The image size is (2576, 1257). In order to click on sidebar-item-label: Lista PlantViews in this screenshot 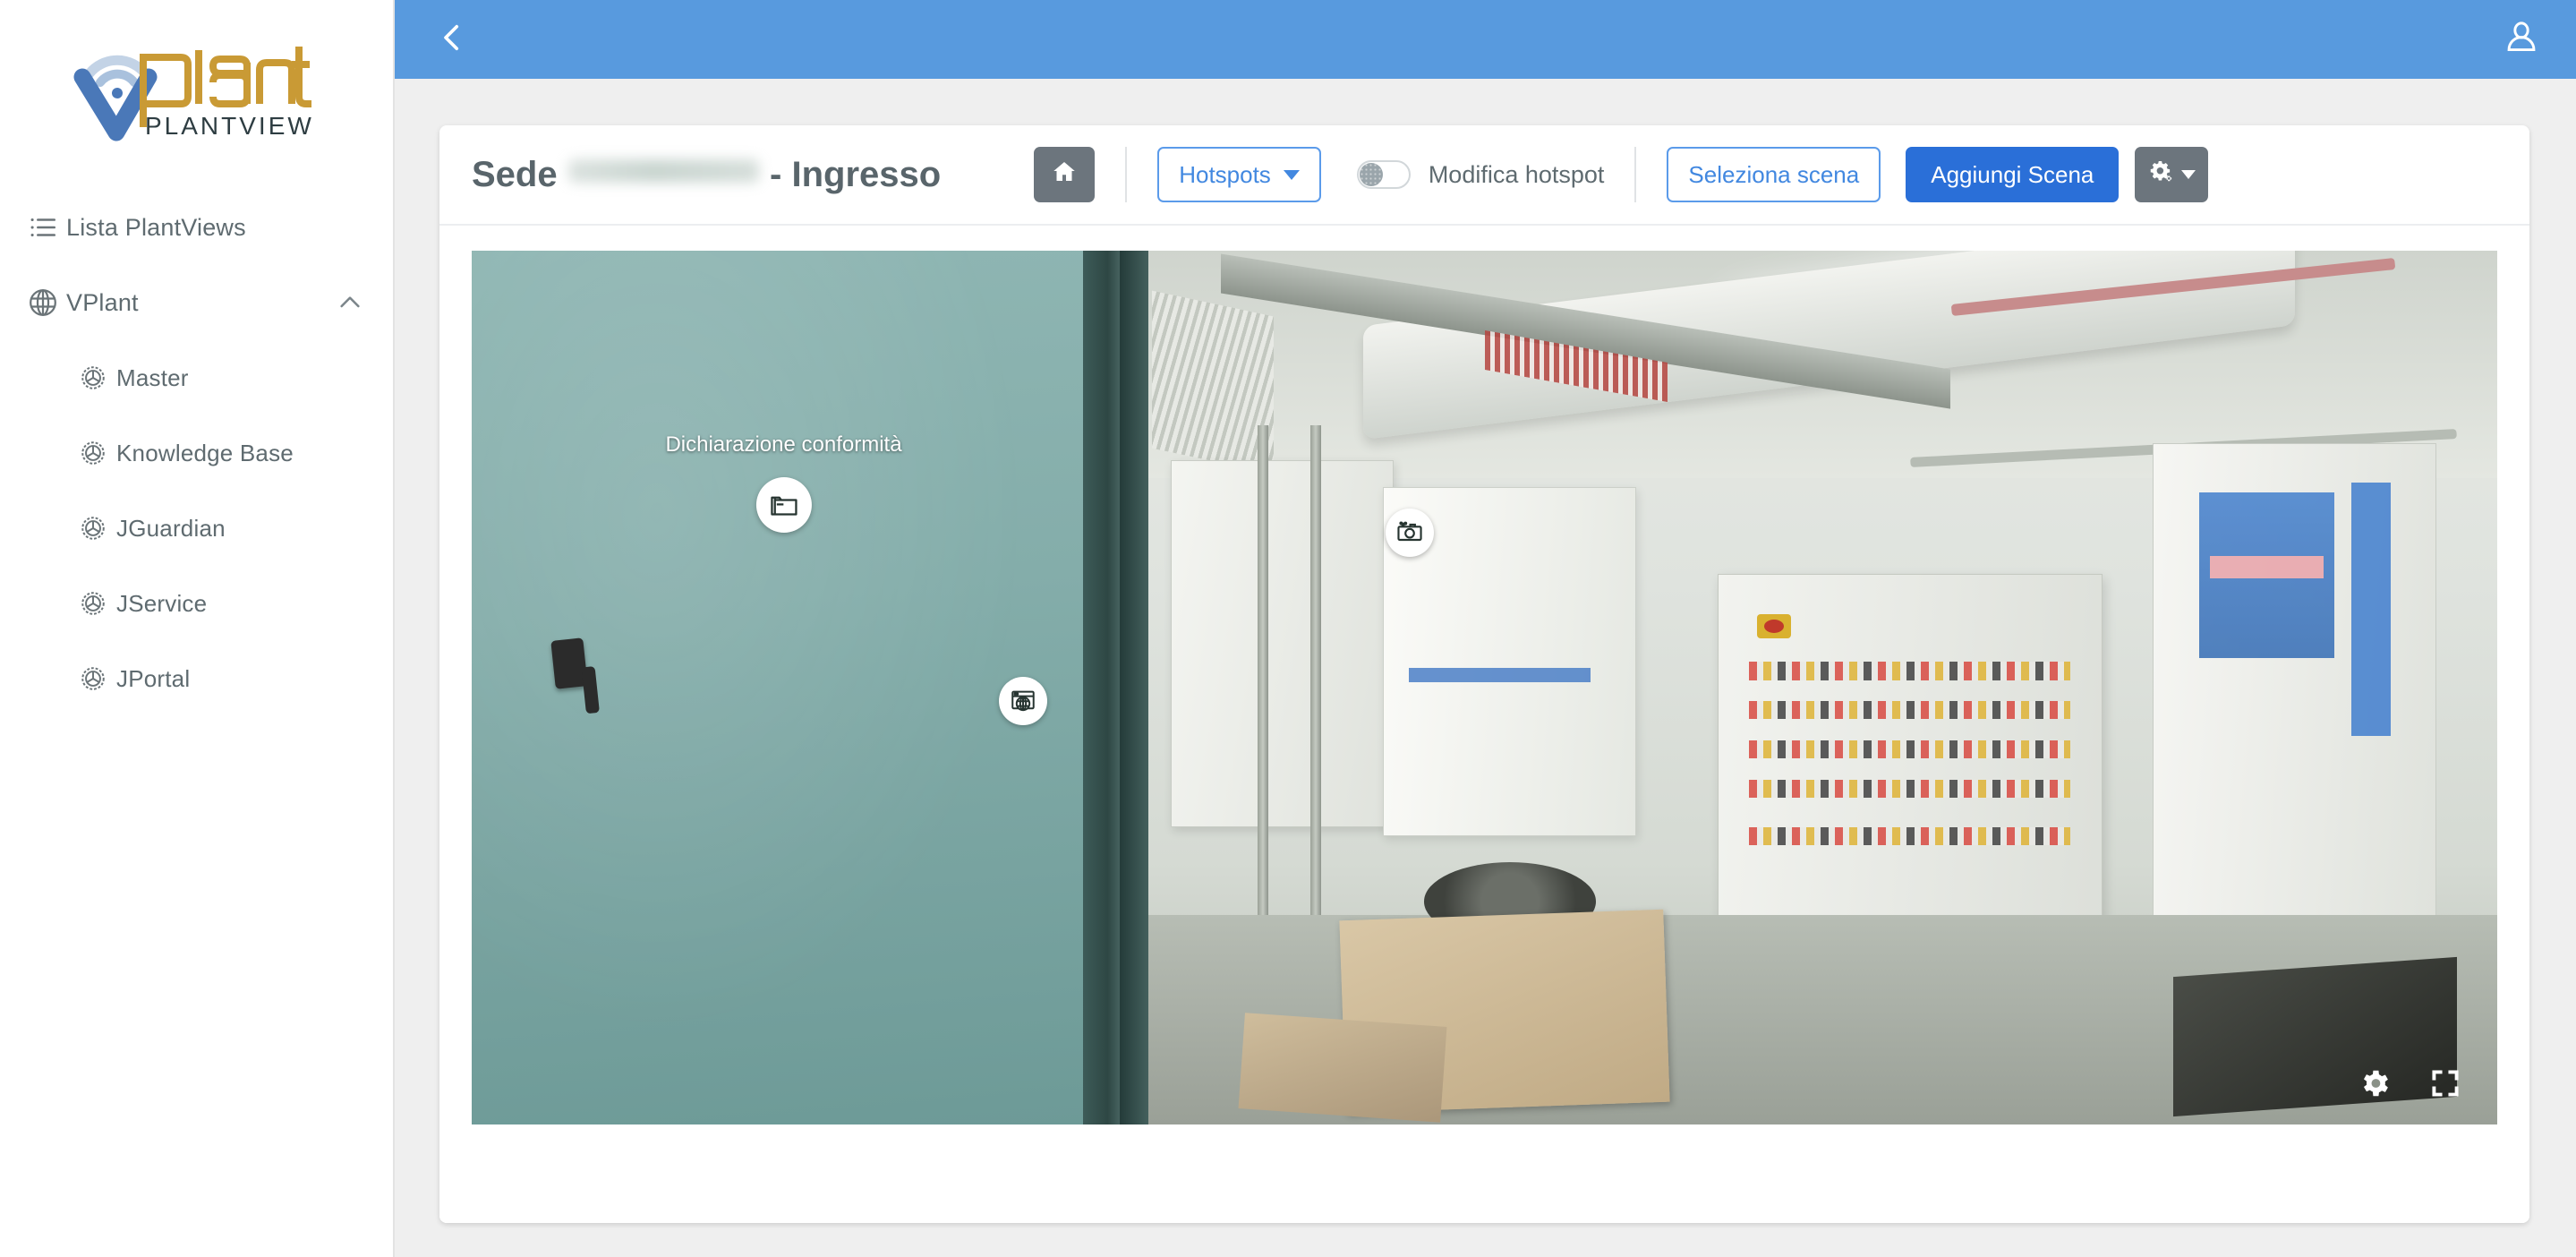, I will do `click(156, 227)`.